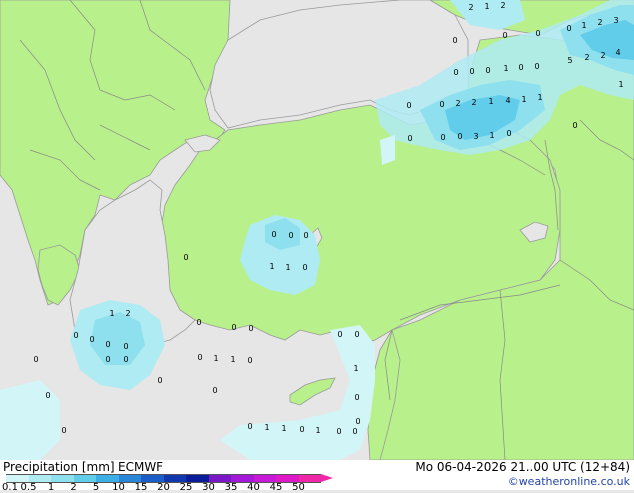  What do you see at coordinates (569, 60) in the screenshot?
I see `precip-value-label: 5` at bounding box center [569, 60].